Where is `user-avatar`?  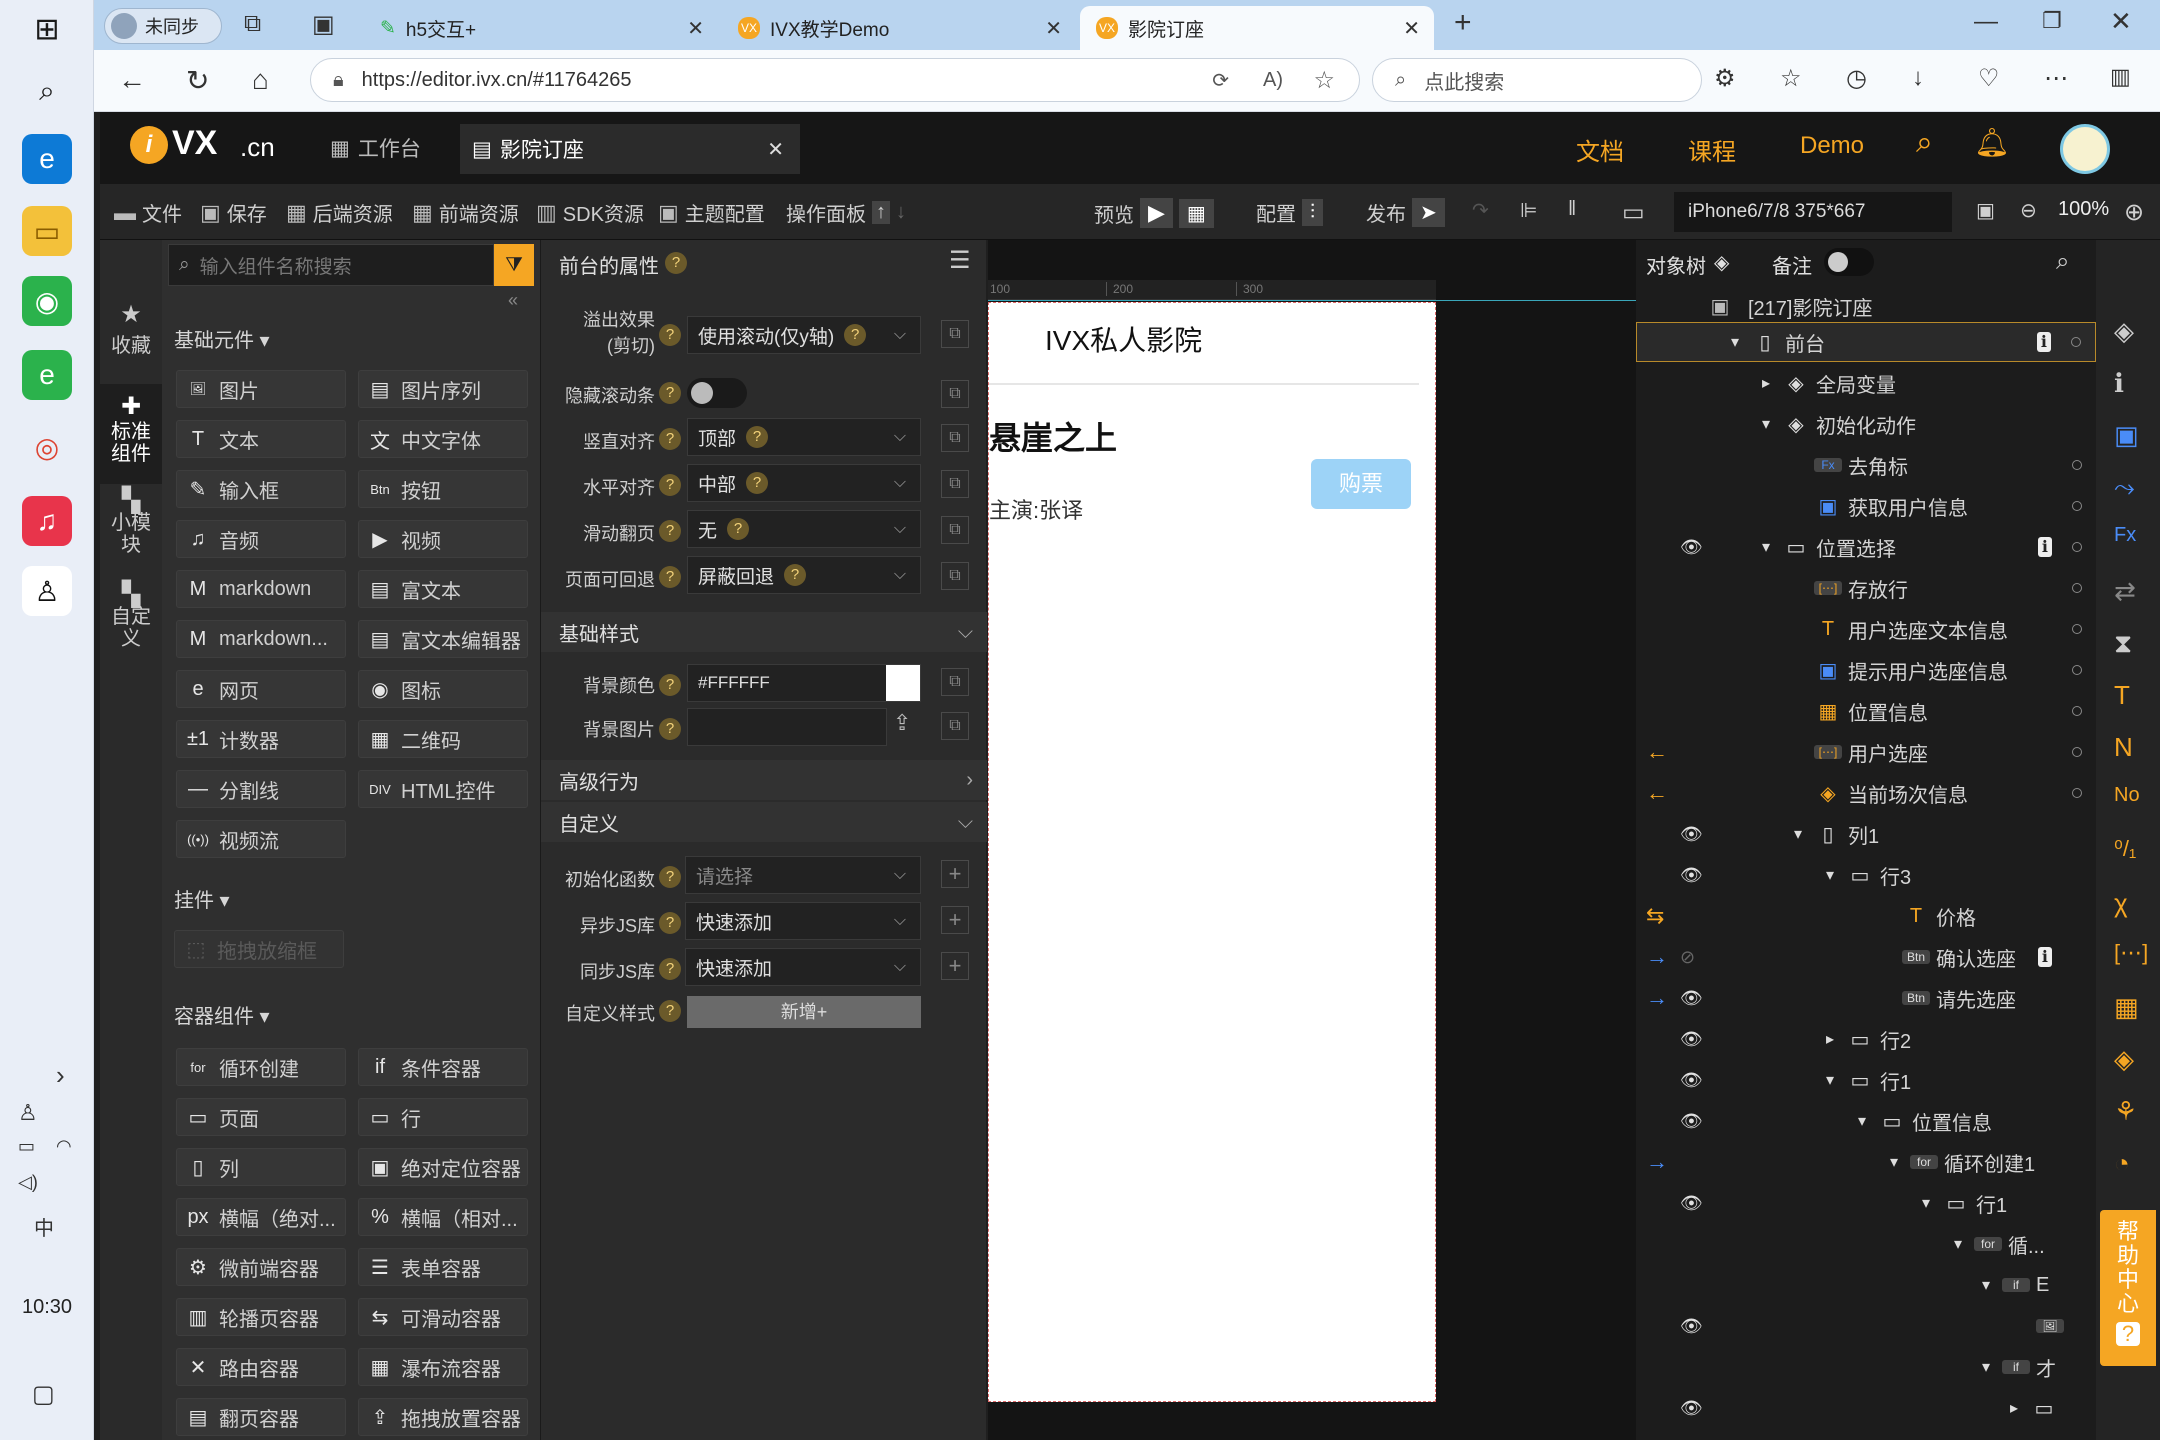 user-avatar is located at coordinates (2085, 149).